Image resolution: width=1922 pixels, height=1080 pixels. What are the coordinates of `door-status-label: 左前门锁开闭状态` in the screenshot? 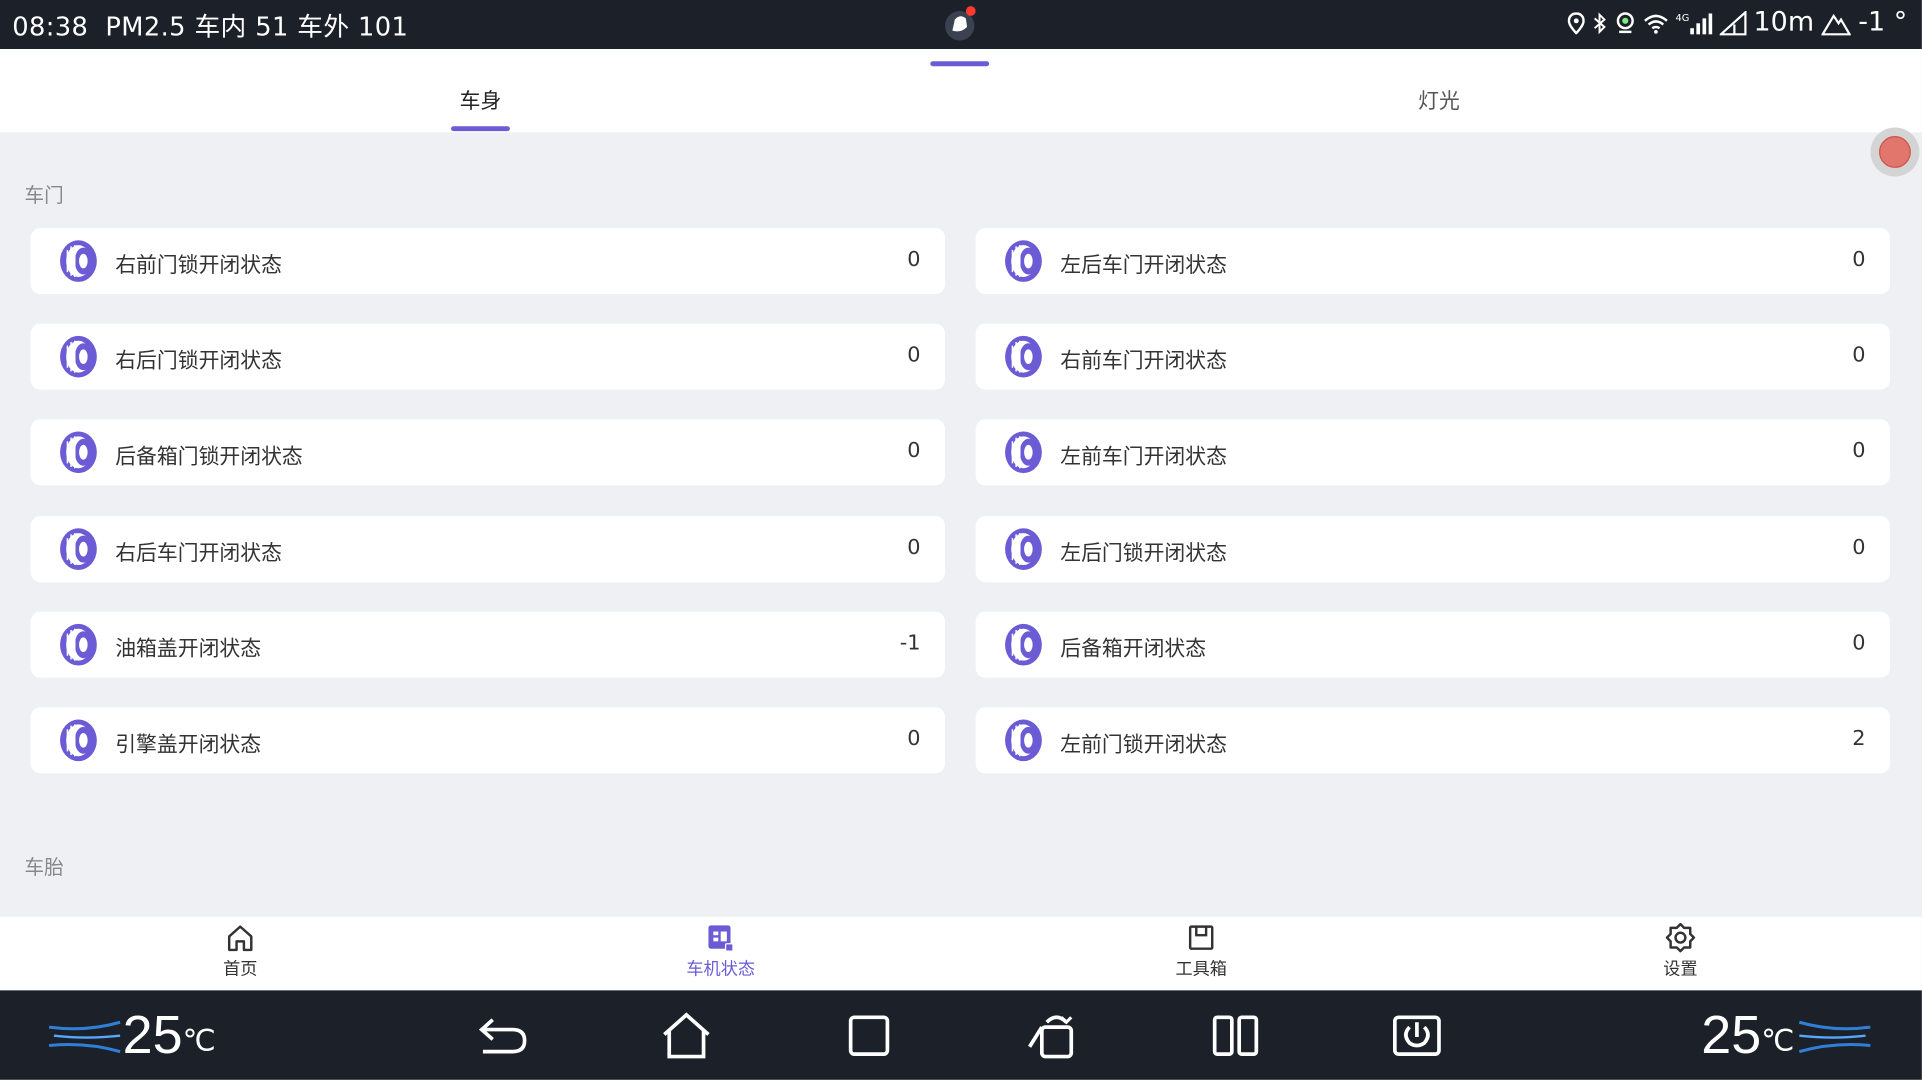 It's located at (1143, 745).